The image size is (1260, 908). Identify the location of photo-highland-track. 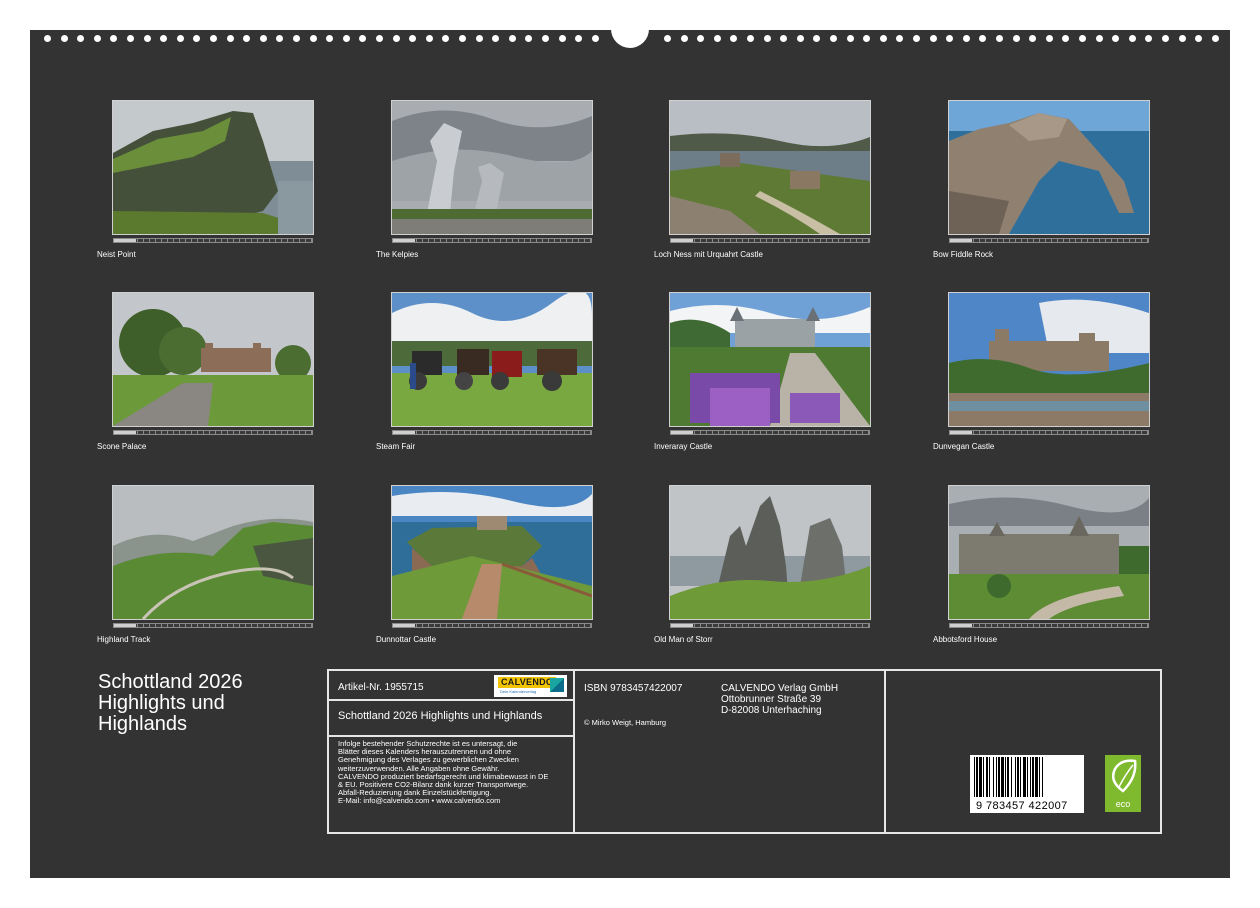
(213, 552).